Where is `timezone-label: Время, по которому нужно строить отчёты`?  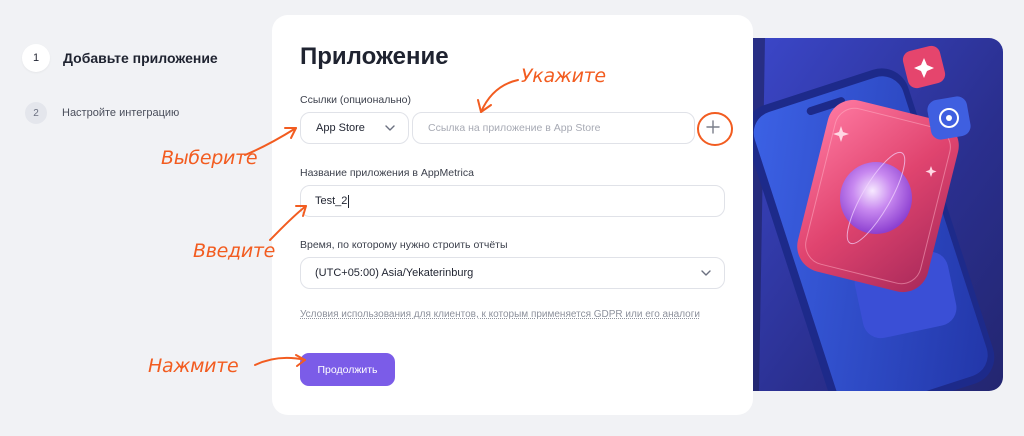
timezone-label: Время, по которому нужно строить отчёты is located at coordinates (404, 245).